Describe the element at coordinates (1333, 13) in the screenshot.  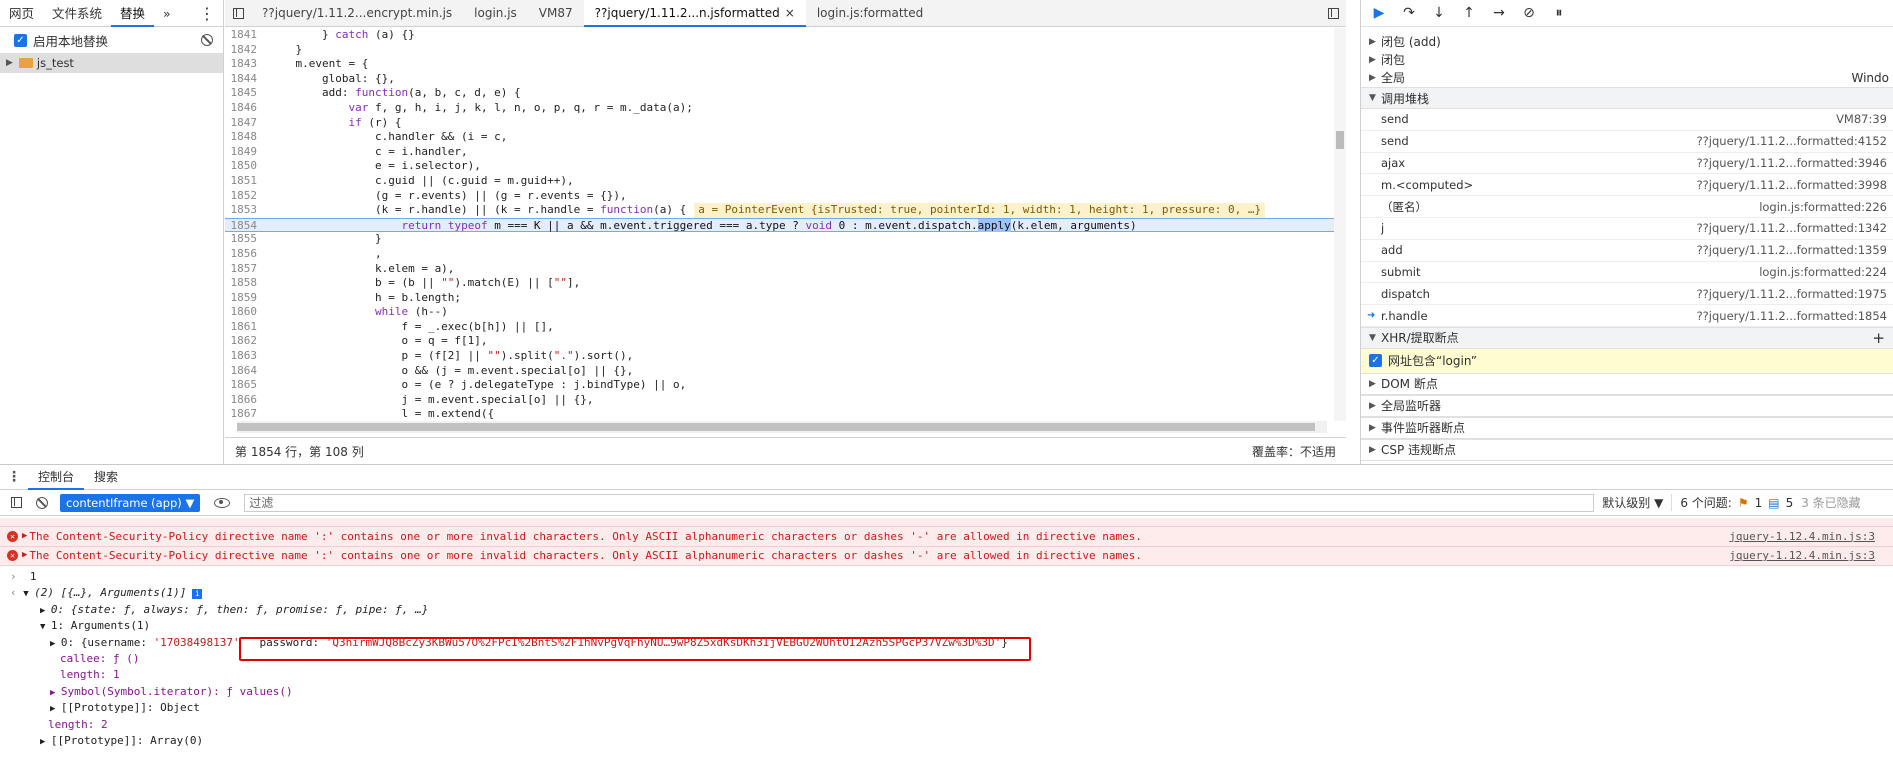
I see `toggle-debugger-icon` at that location.